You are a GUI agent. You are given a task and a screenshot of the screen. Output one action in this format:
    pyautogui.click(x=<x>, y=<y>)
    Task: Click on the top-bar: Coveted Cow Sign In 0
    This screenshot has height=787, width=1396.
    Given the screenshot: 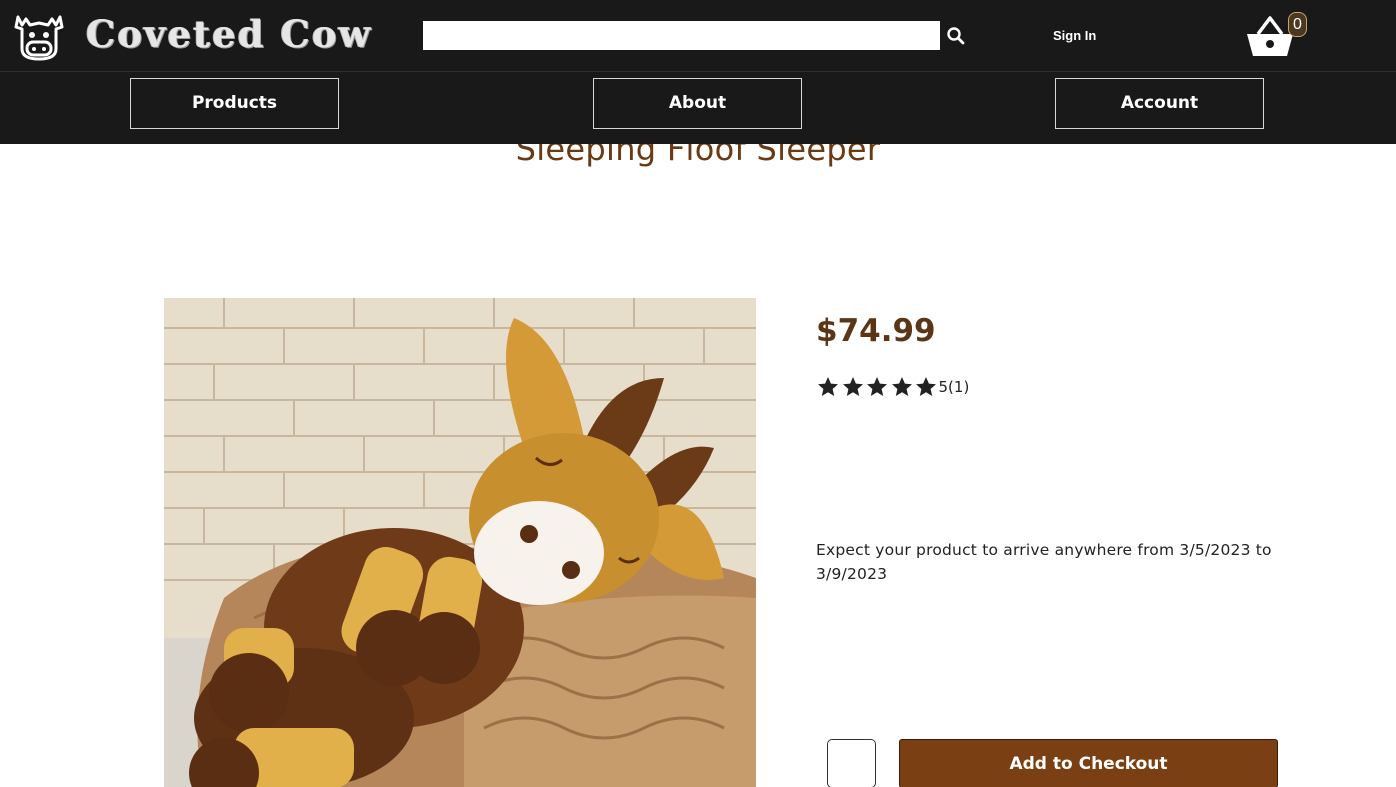 What is the action you would take?
    pyautogui.click(x=698, y=36)
    